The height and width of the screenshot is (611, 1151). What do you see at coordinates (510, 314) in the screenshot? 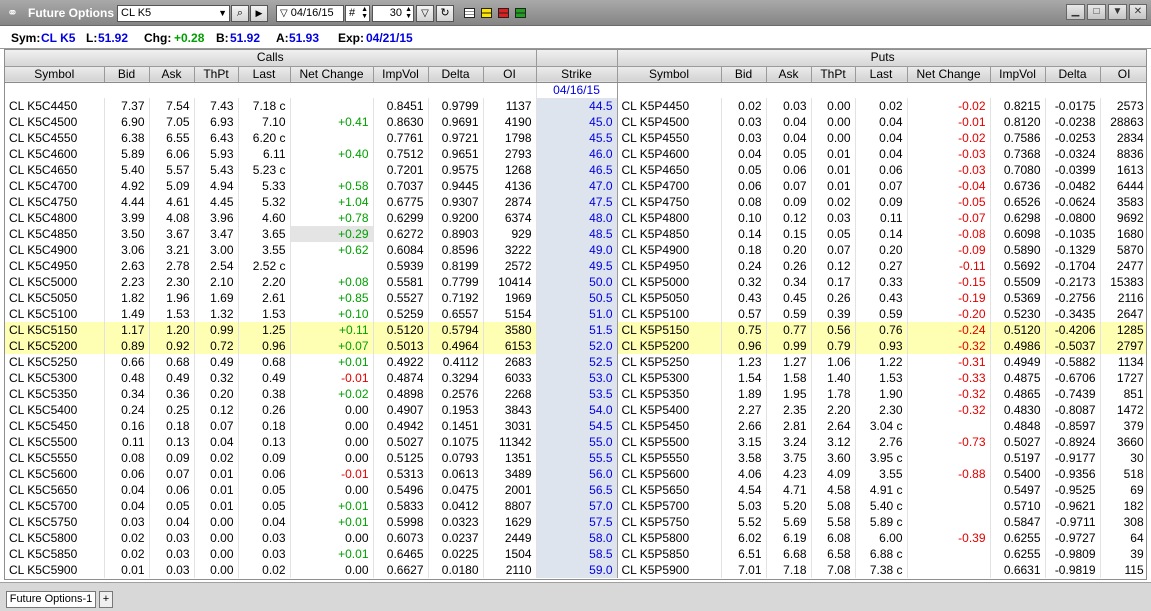
I see `call-oi-cell: 5154` at bounding box center [510, 314].